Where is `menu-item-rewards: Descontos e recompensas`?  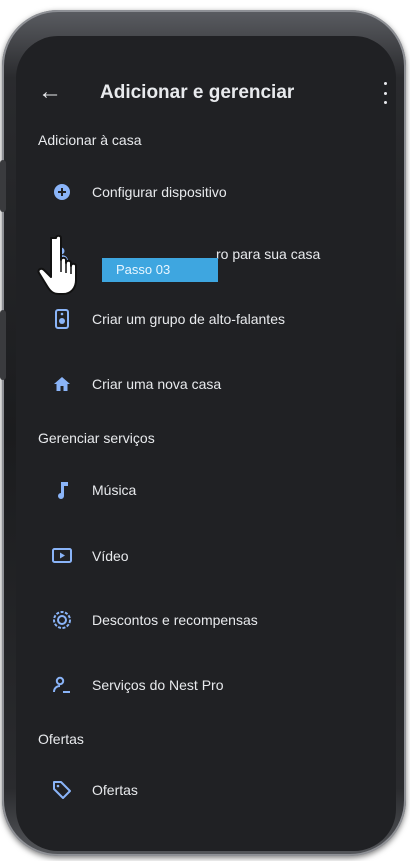 menu-item-rewards: Descontos e recompensas is located at coordinates (206, 622).